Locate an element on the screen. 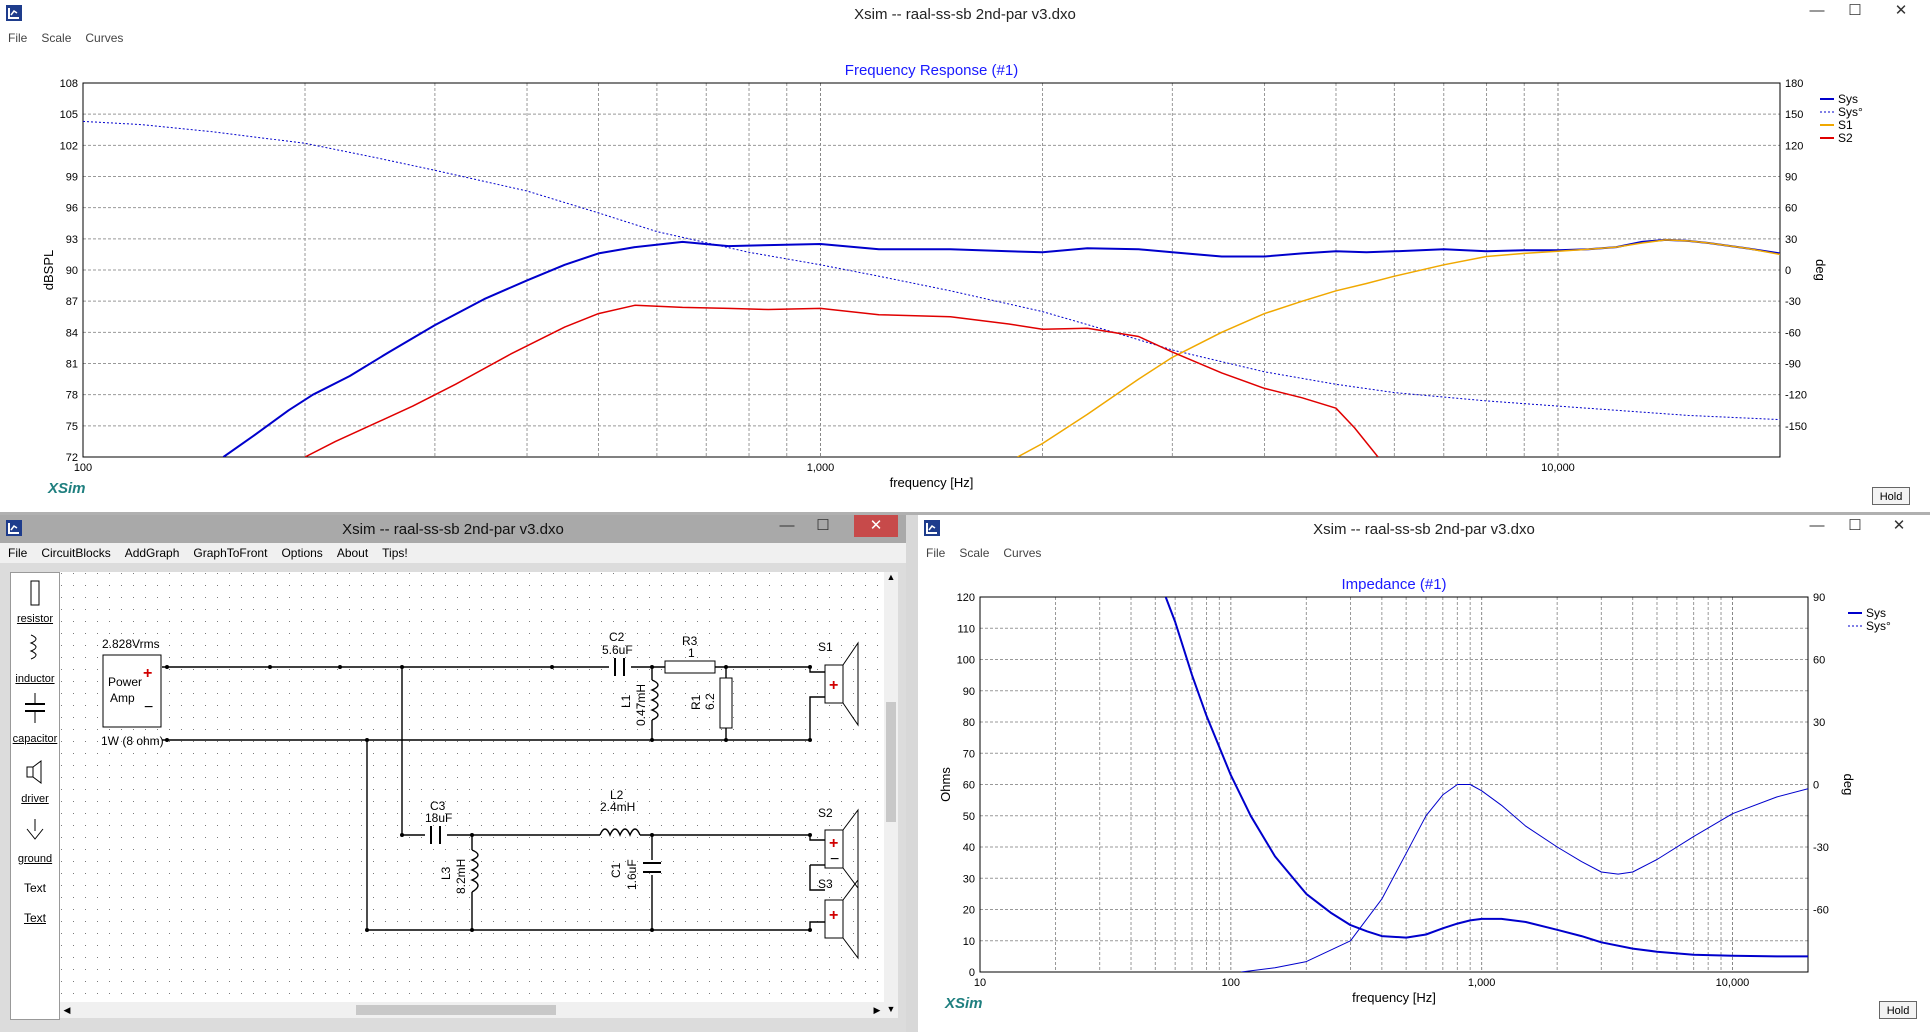  palette-ground: ground is located at coordinates (35, 859).